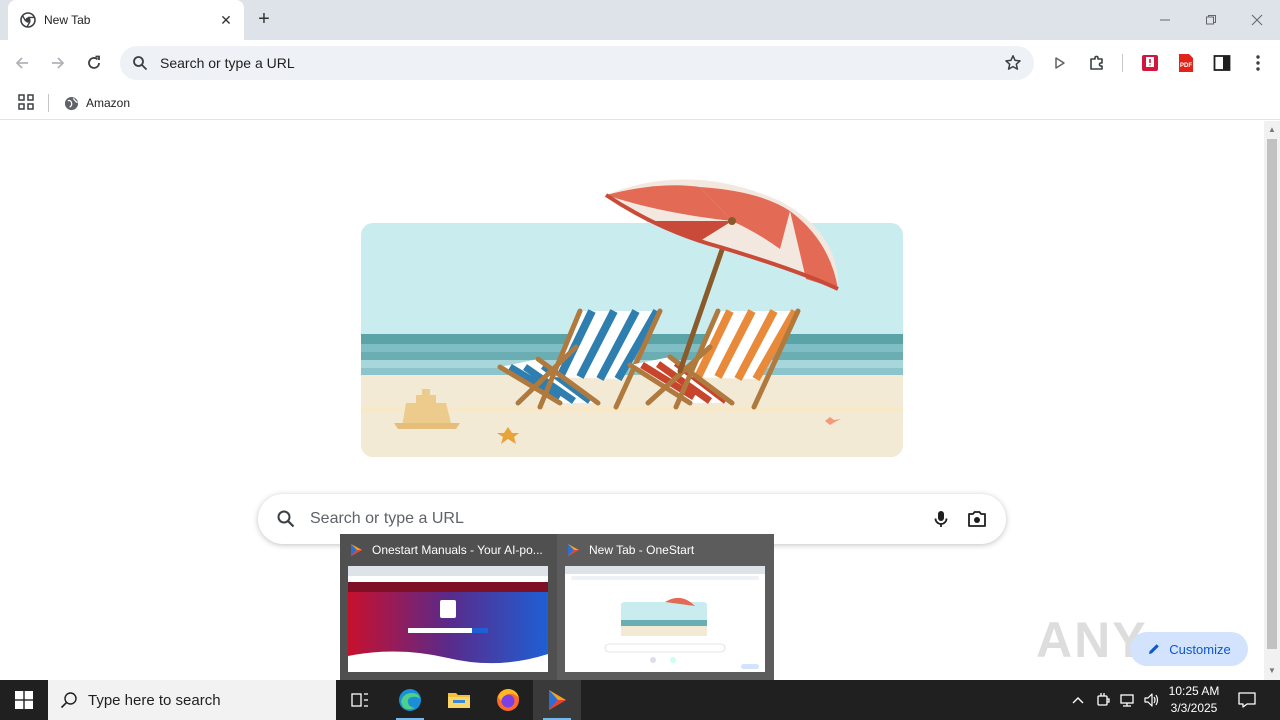 This screenshot has width=1280, height=720. I want to click on edge-icon, so click(410, 700).